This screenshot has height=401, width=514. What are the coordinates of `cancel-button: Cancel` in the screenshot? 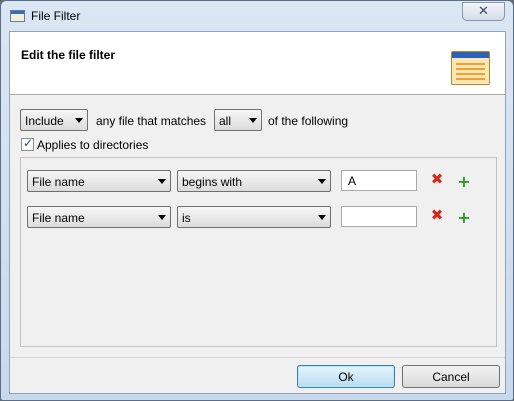 It's located at (451, 376).